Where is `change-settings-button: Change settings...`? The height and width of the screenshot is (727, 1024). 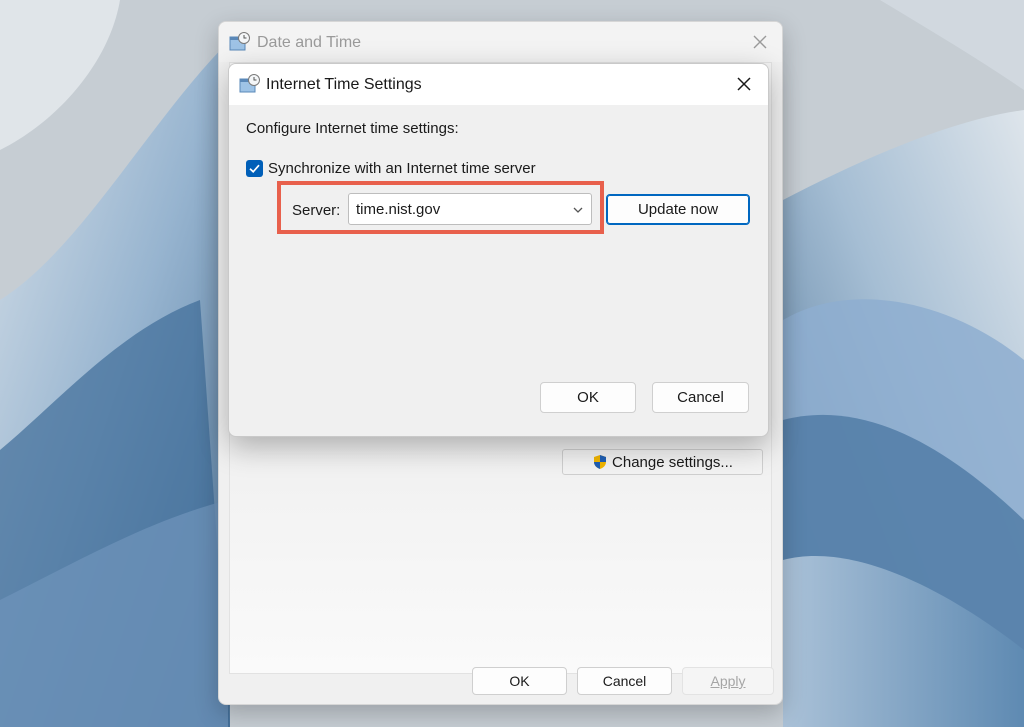 change-settings-button: Change settings... is located at coordinates (662, 462).